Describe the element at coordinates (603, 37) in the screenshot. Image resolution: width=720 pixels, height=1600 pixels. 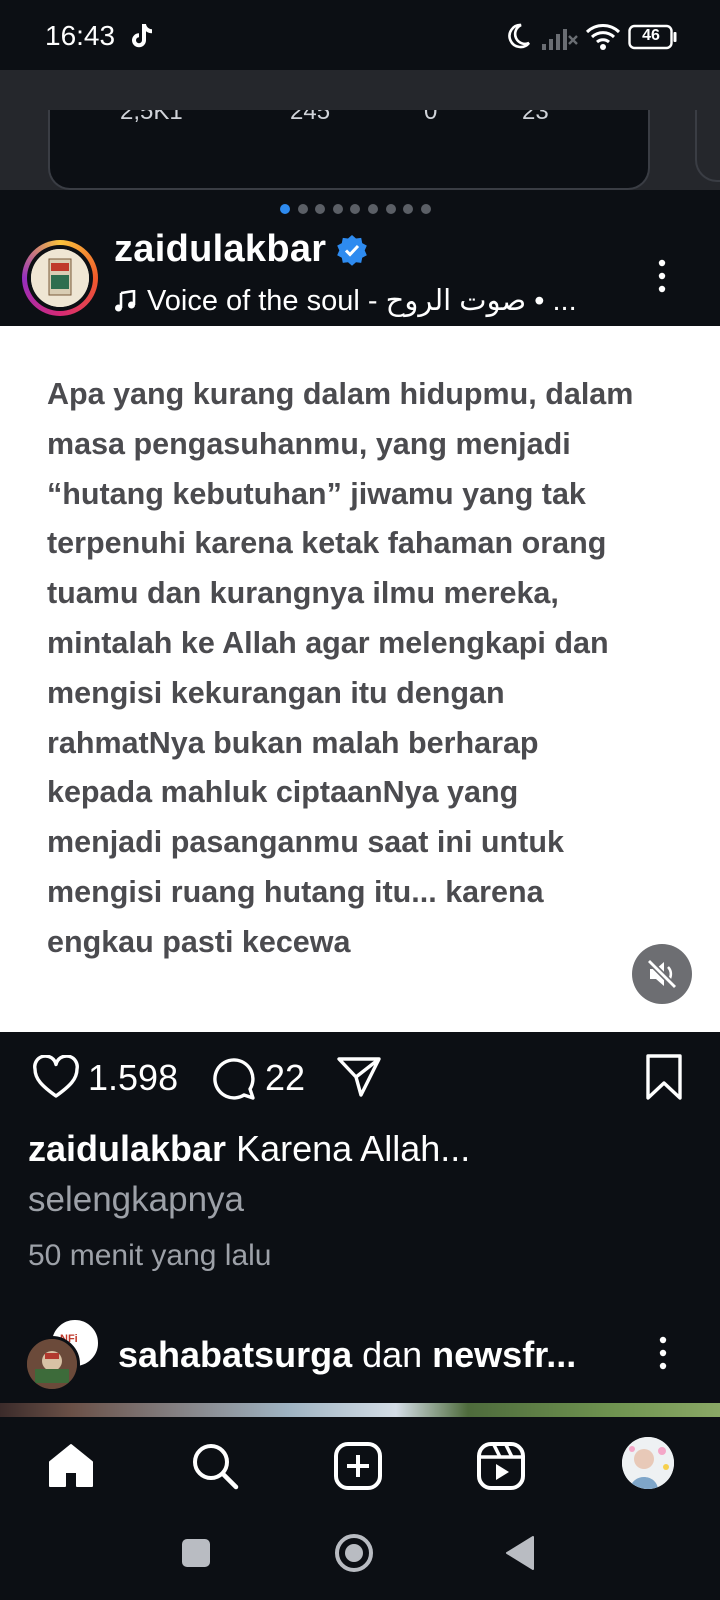
I see `wifi-icon` at that location.